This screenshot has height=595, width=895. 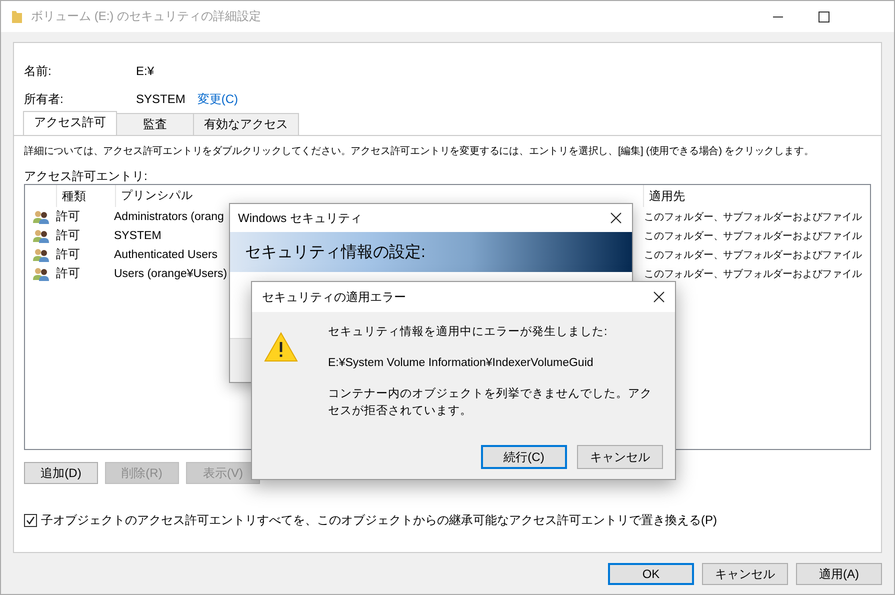 I want to click on table-cell-text: Authenticated Users, so click(x=166, y=254).